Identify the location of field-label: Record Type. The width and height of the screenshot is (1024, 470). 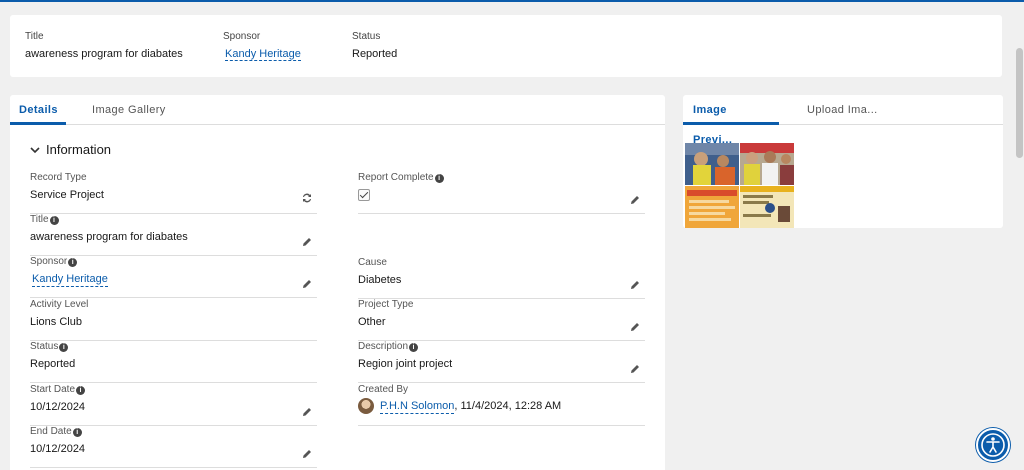
(58, 177).